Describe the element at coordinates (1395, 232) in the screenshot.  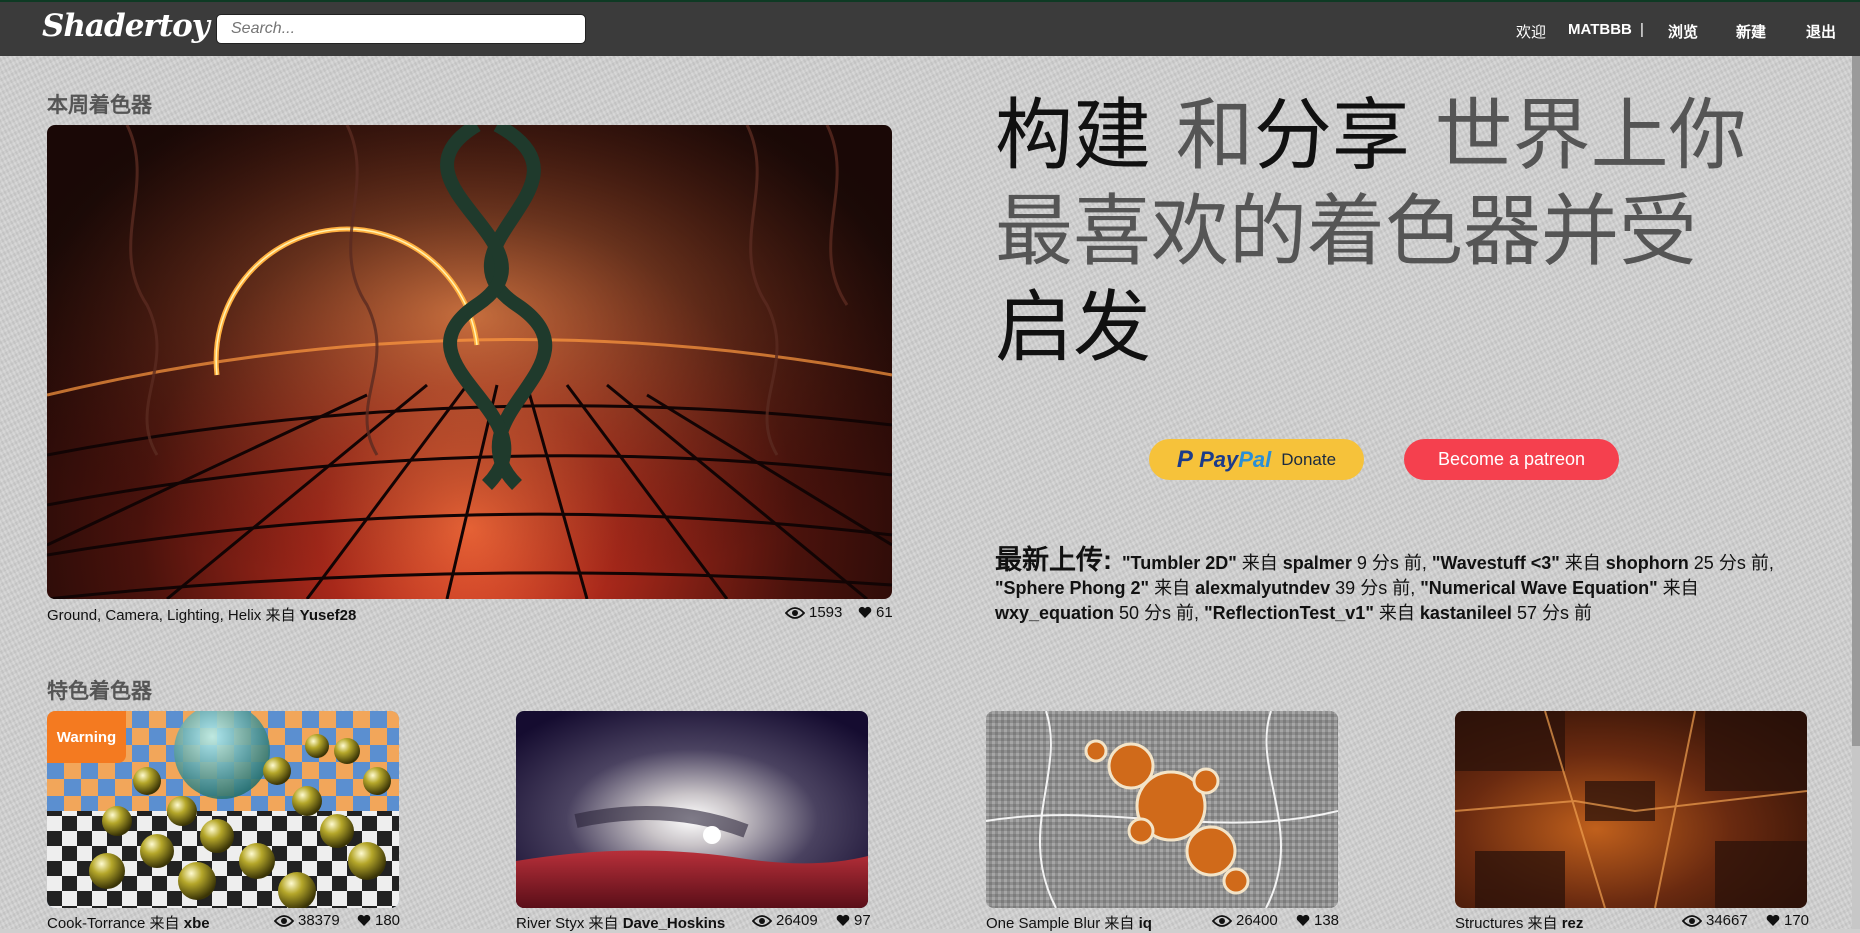
I see `hero-headline: 构建 和分享 世界上你最喜欢的着色器并受 启发` at that location.